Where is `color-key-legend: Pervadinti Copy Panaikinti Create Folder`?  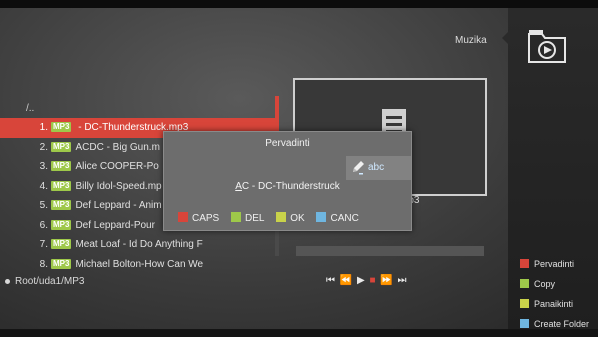
color-key-legend: Pervadinti Copy Panaikinti Create Folder is located at coordinates (559, 297).